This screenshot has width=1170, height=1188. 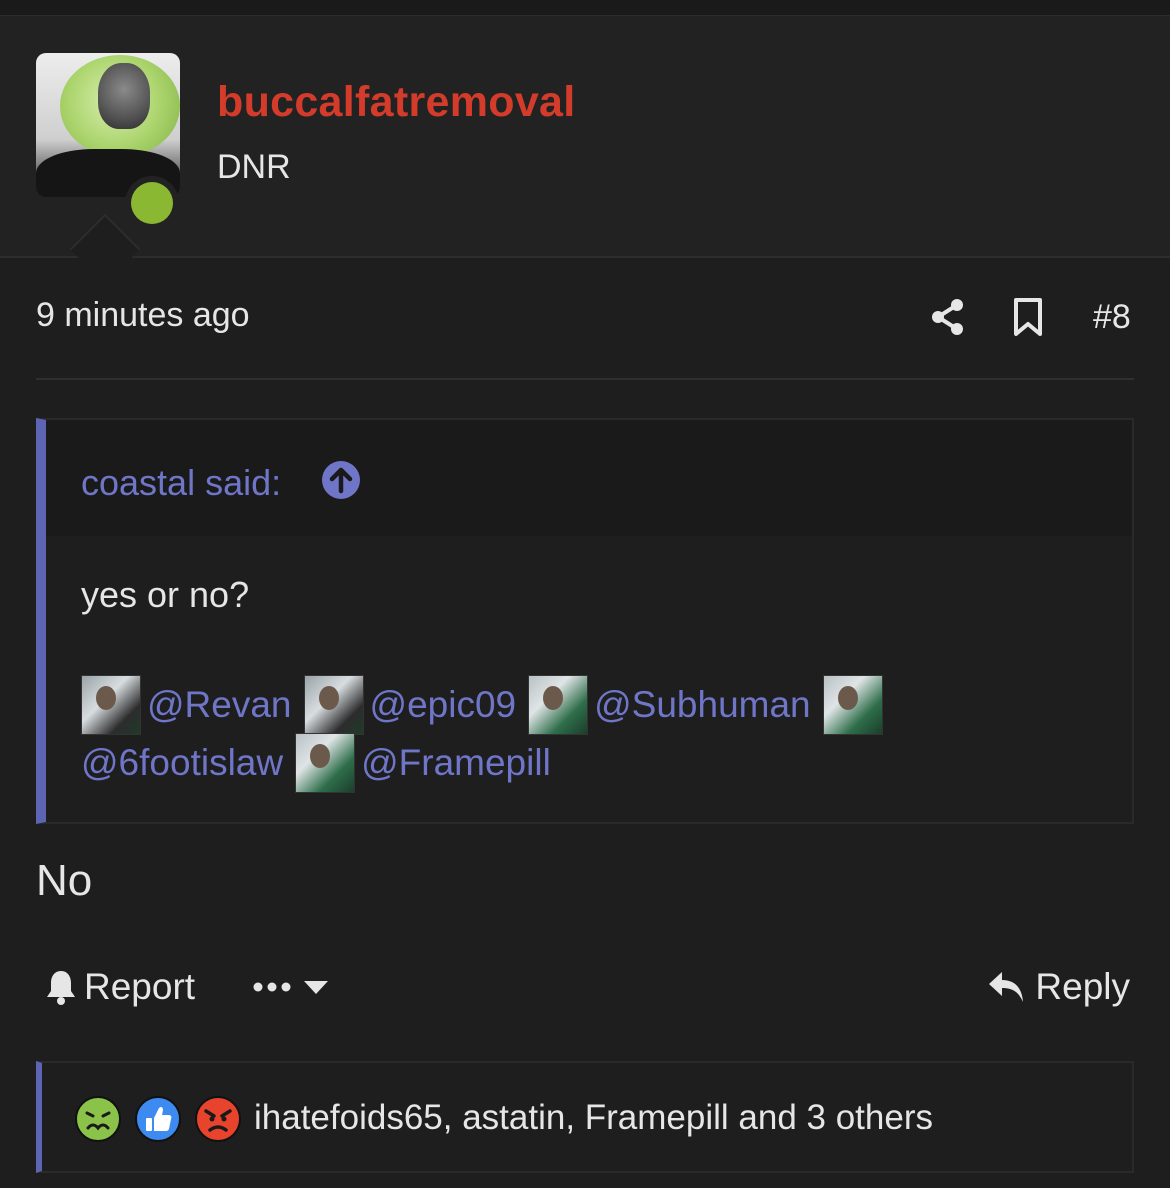 I want to click on angry-reaction-icon, so click(x=218, y=1119).